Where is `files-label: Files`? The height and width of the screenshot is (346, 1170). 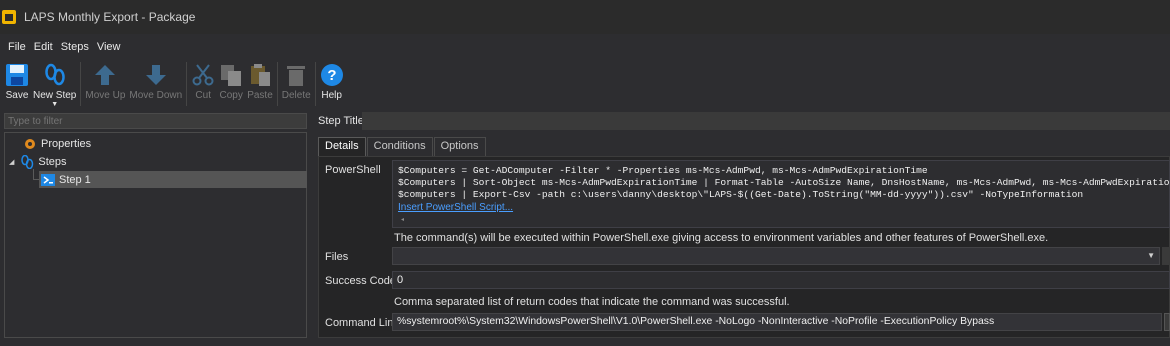
files-label: Files is located at coordinates (337, 257).